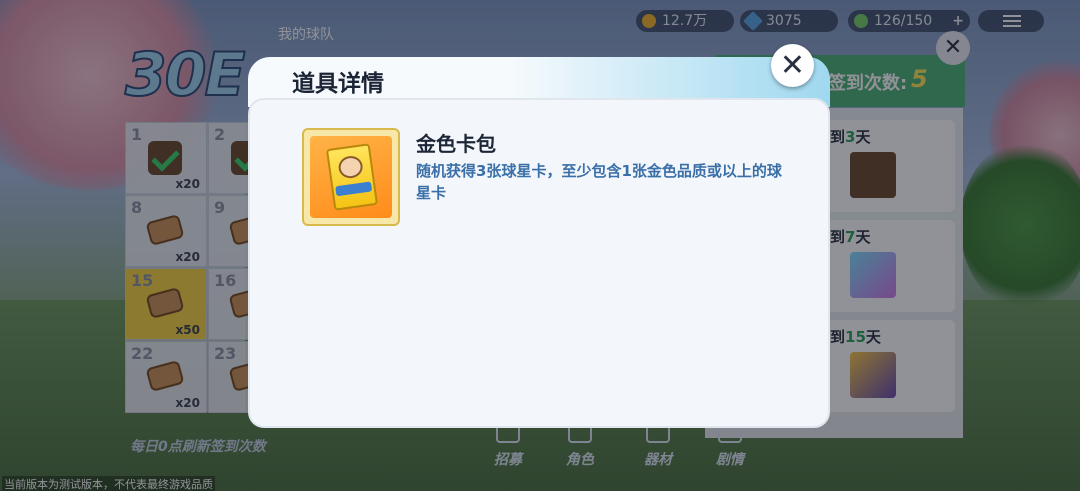 The height and width of the screenshot is (491, 1080). I want to click on modal-title: 道具详情, so click(338, 84).